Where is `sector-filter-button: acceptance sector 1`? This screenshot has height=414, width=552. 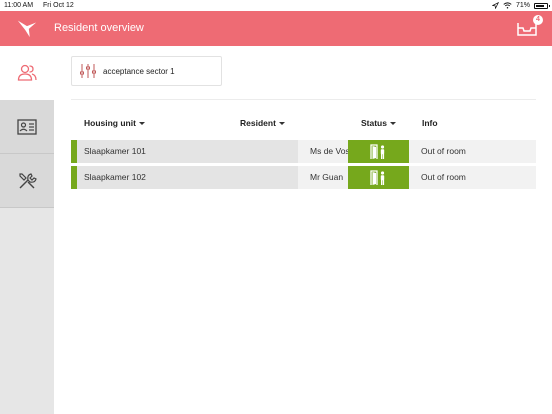 sector-filter-button: acceptance sector 1 is located at coordinates (146, 71).